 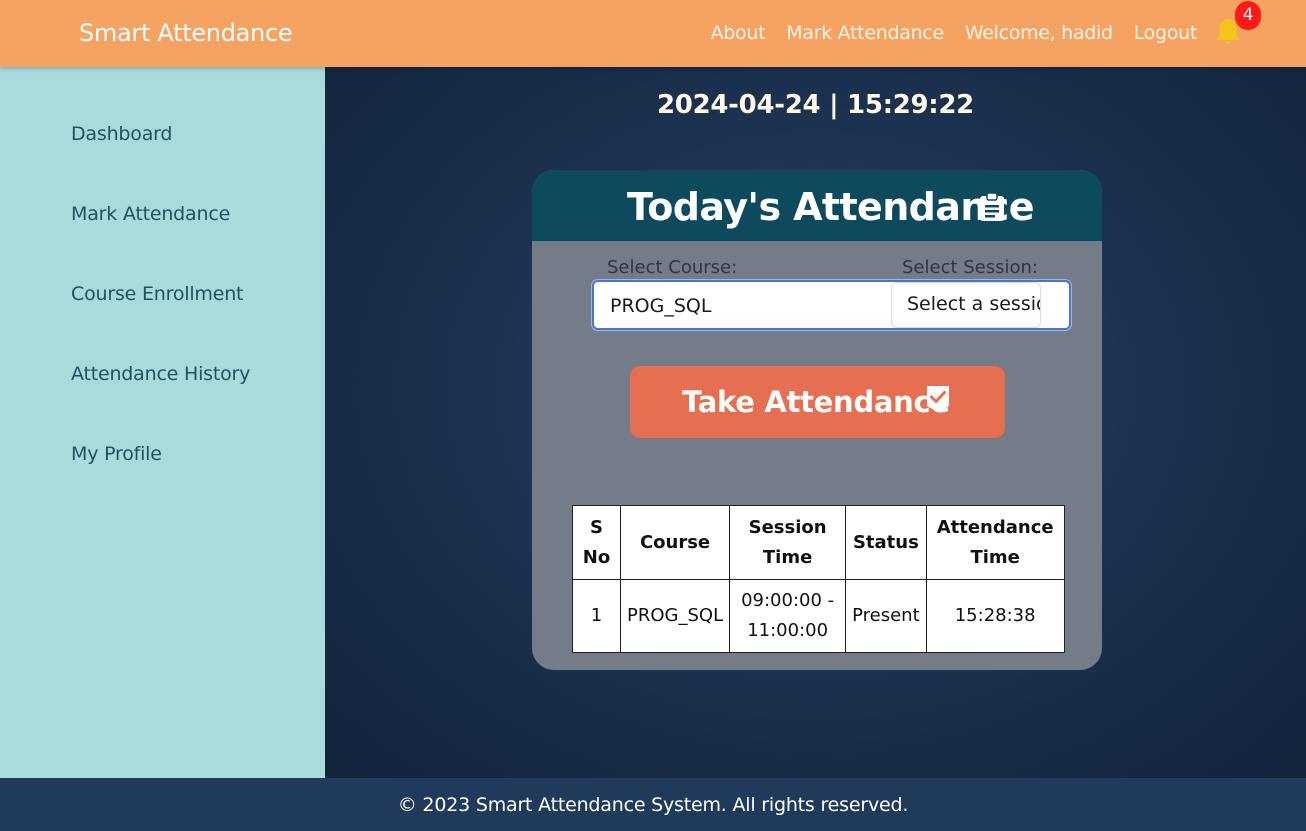 I want to click on cell-session-time: 09:00:00 - 11:00:00, so click(x=788, y=616).